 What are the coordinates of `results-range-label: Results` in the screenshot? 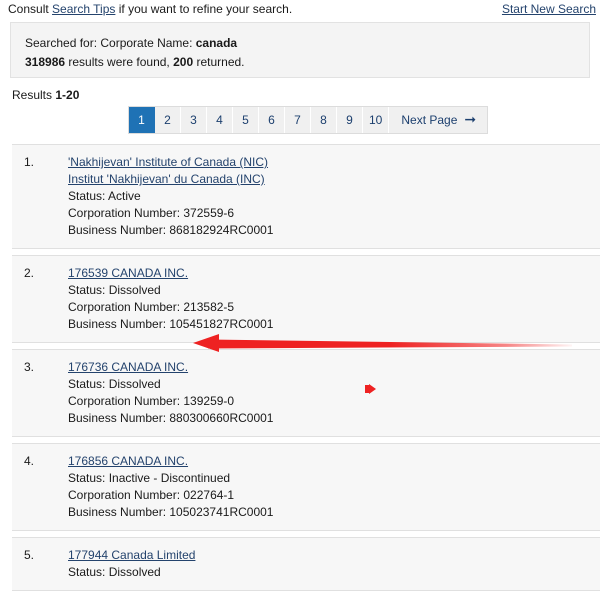 It's located at (34, 95).